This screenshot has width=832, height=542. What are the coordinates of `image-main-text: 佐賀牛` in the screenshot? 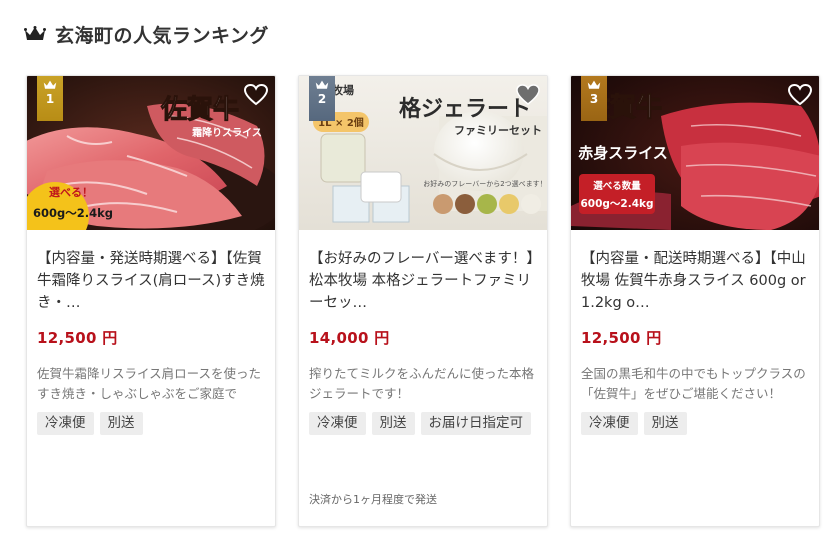 It's located at (199, 110).